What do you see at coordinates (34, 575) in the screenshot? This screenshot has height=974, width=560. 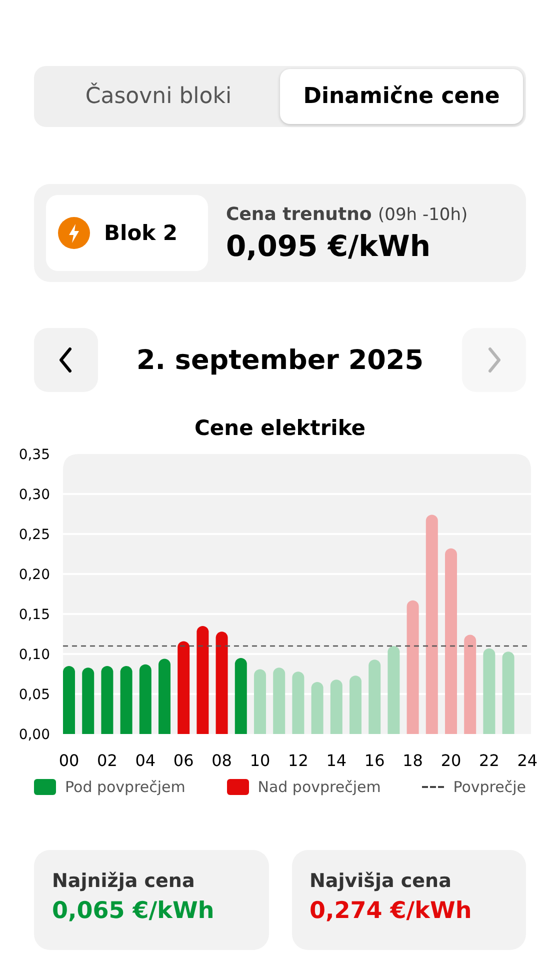 I see `y-axis-label: 0,20` at bounding box center [34, 575].